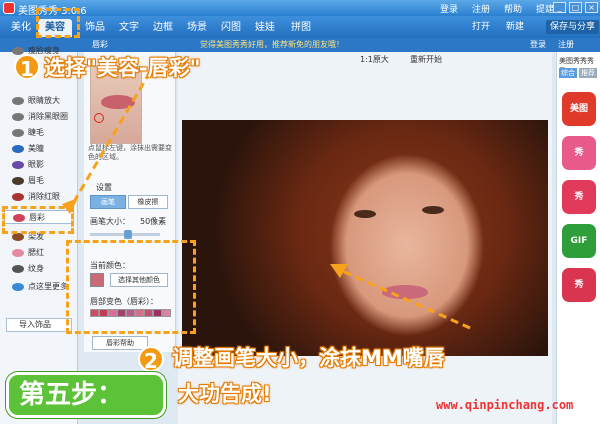 The width and height of the screenshot is (600, 424). What do you see at coordinates (505, 405) in the screenshot?
I see `watermark: www.qinpinchang.com` at bounding box center [505, 405].